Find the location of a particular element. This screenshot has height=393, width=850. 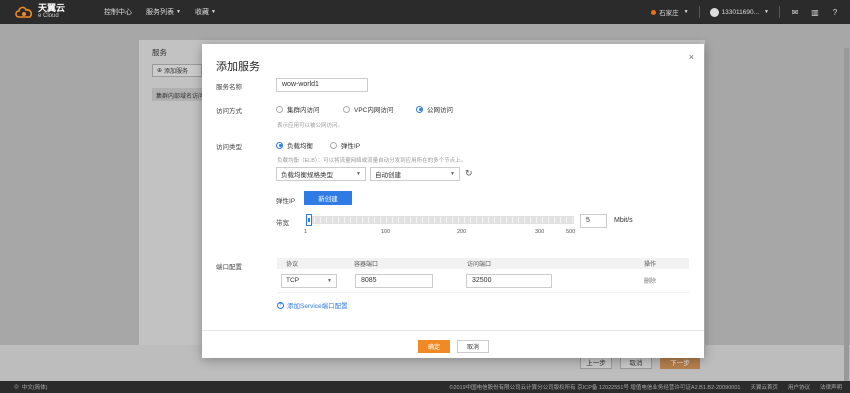

tick-label: 100 is located at coordinates (386, 232).